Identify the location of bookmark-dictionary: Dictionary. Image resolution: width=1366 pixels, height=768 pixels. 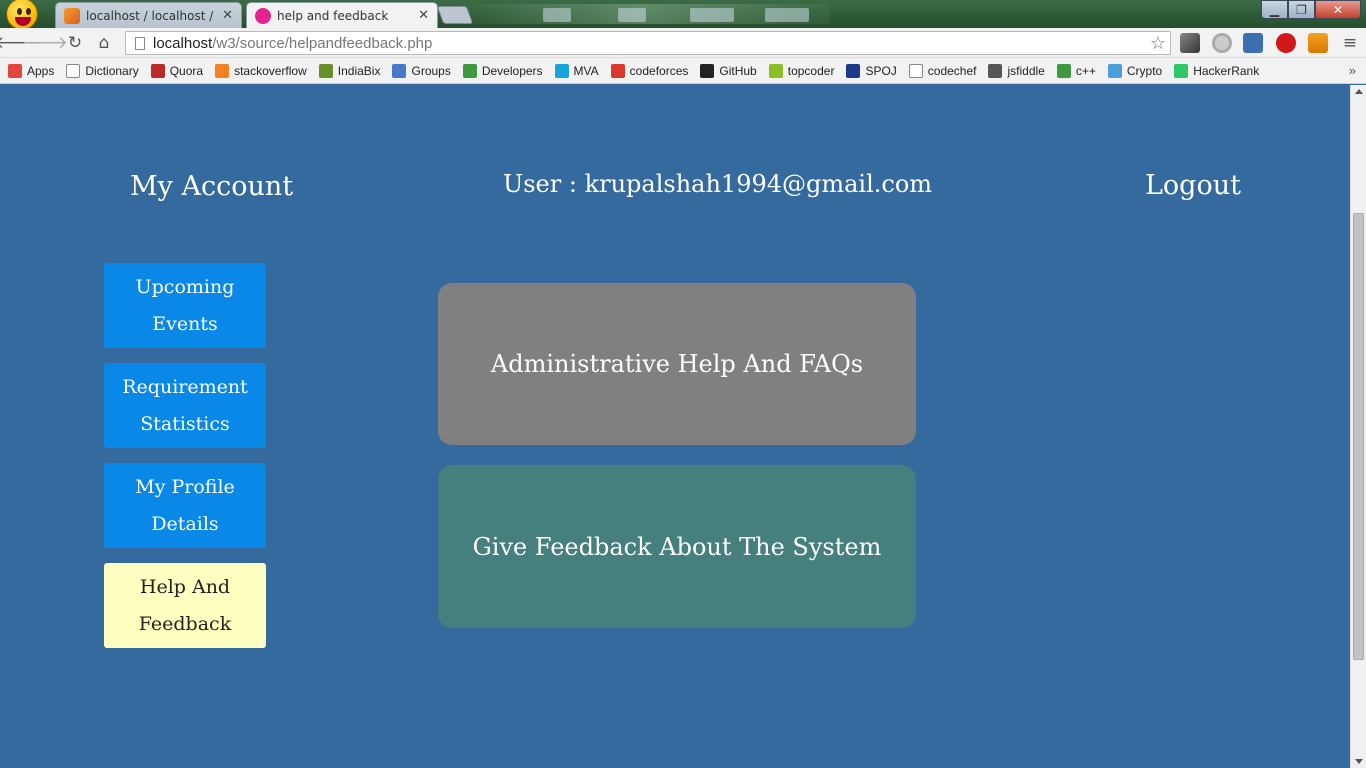
(102, 70).